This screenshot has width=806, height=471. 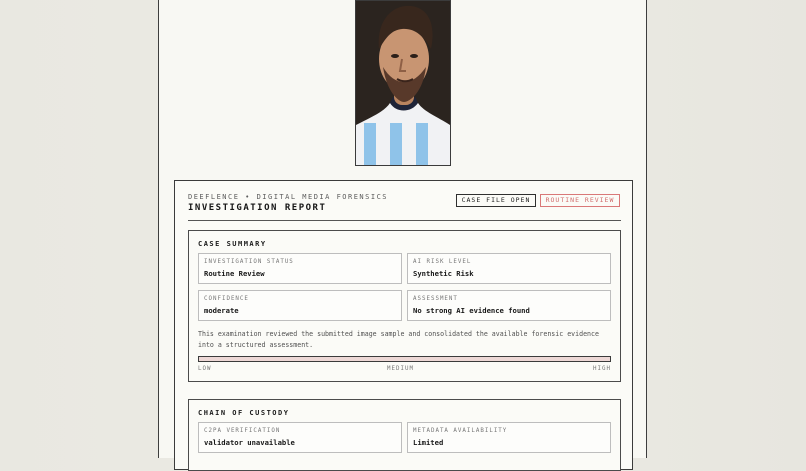 I want to click on submitted-image, so click(x=403, y=83).